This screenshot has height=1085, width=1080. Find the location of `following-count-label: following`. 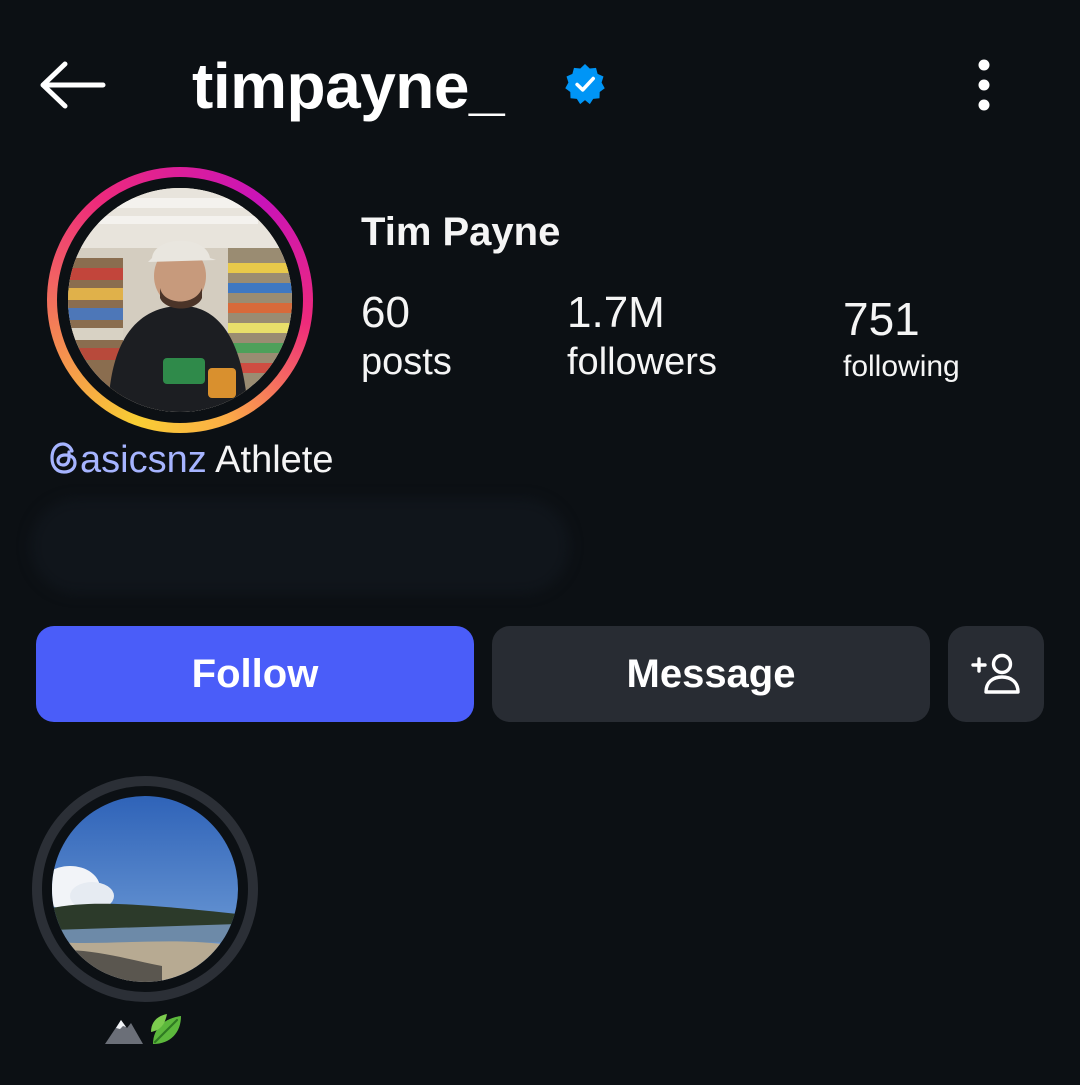

following-count-label: following is located at coordinates (901, 366).